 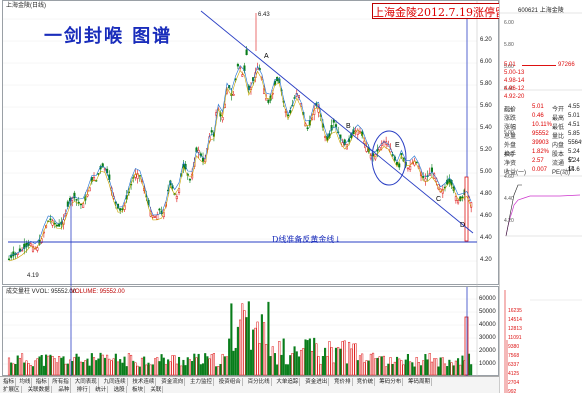 What do you see at coordinates (288, 382) in the screenshot?
I see `indicator-tab: 大单追踪` at bounding box center [288, 382].